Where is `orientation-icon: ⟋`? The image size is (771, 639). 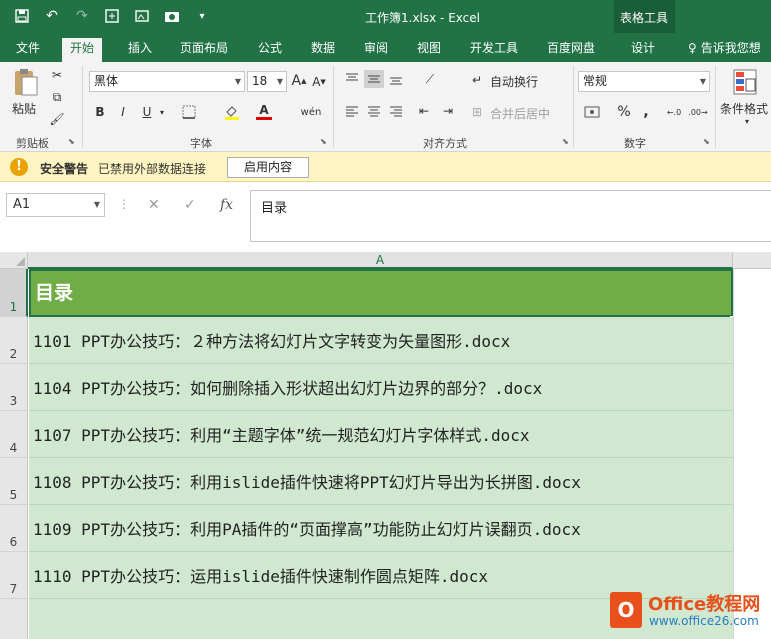 orientation-icon: ⟋ is located at coordinates (430, 79).